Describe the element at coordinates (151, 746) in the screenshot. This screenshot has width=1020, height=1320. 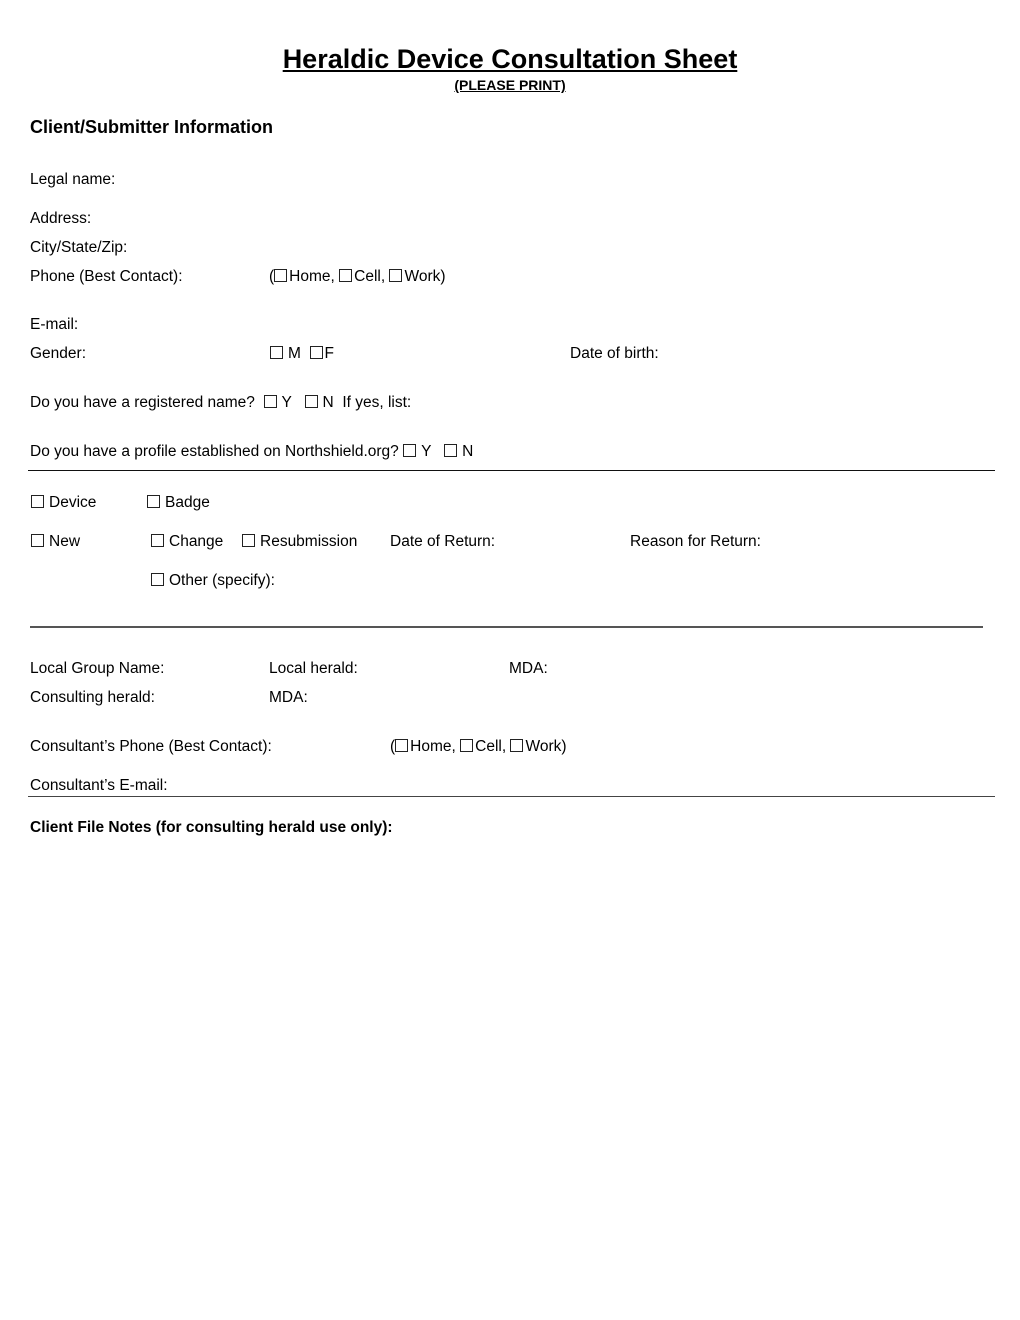
I see `consultant-phone-label: Consultant’s Phone (Best Contact):` at that location.